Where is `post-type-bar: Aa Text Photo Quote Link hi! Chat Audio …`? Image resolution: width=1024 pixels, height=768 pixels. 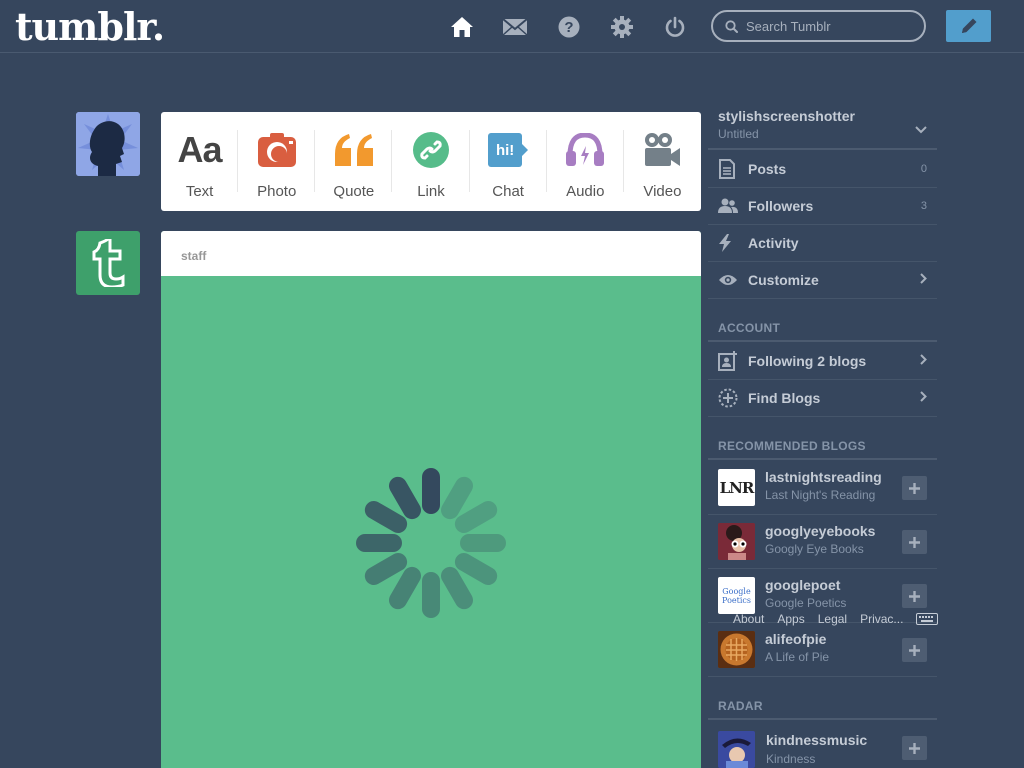
post-type-bar: Aa Text Photo Quote Link hi! Chat Audio … is located at coordinates (431, 161).